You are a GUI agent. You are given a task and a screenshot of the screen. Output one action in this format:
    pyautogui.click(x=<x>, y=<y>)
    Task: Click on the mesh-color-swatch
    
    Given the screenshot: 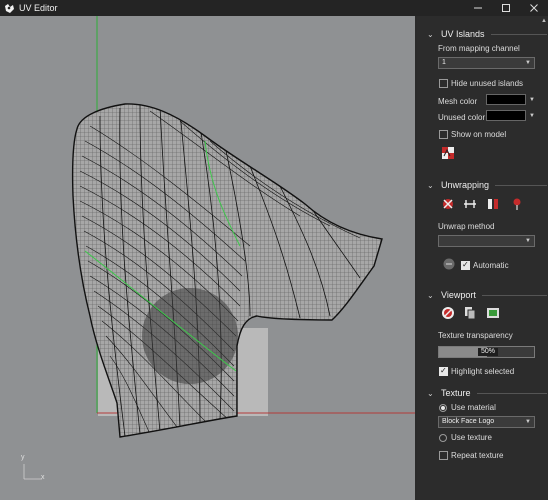 What is the action you would take?
    pyautogui.click(x=506, y=99)
    